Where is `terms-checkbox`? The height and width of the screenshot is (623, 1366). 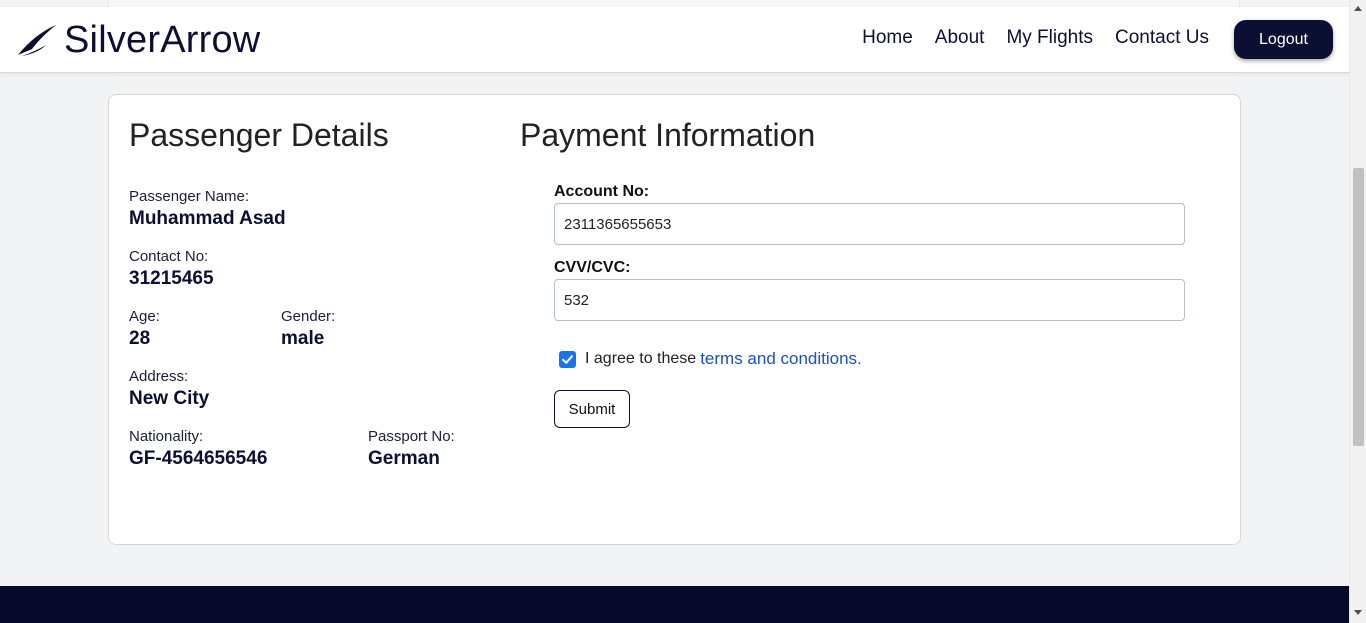
terms-checkbox is located at coordinates (567, 359).